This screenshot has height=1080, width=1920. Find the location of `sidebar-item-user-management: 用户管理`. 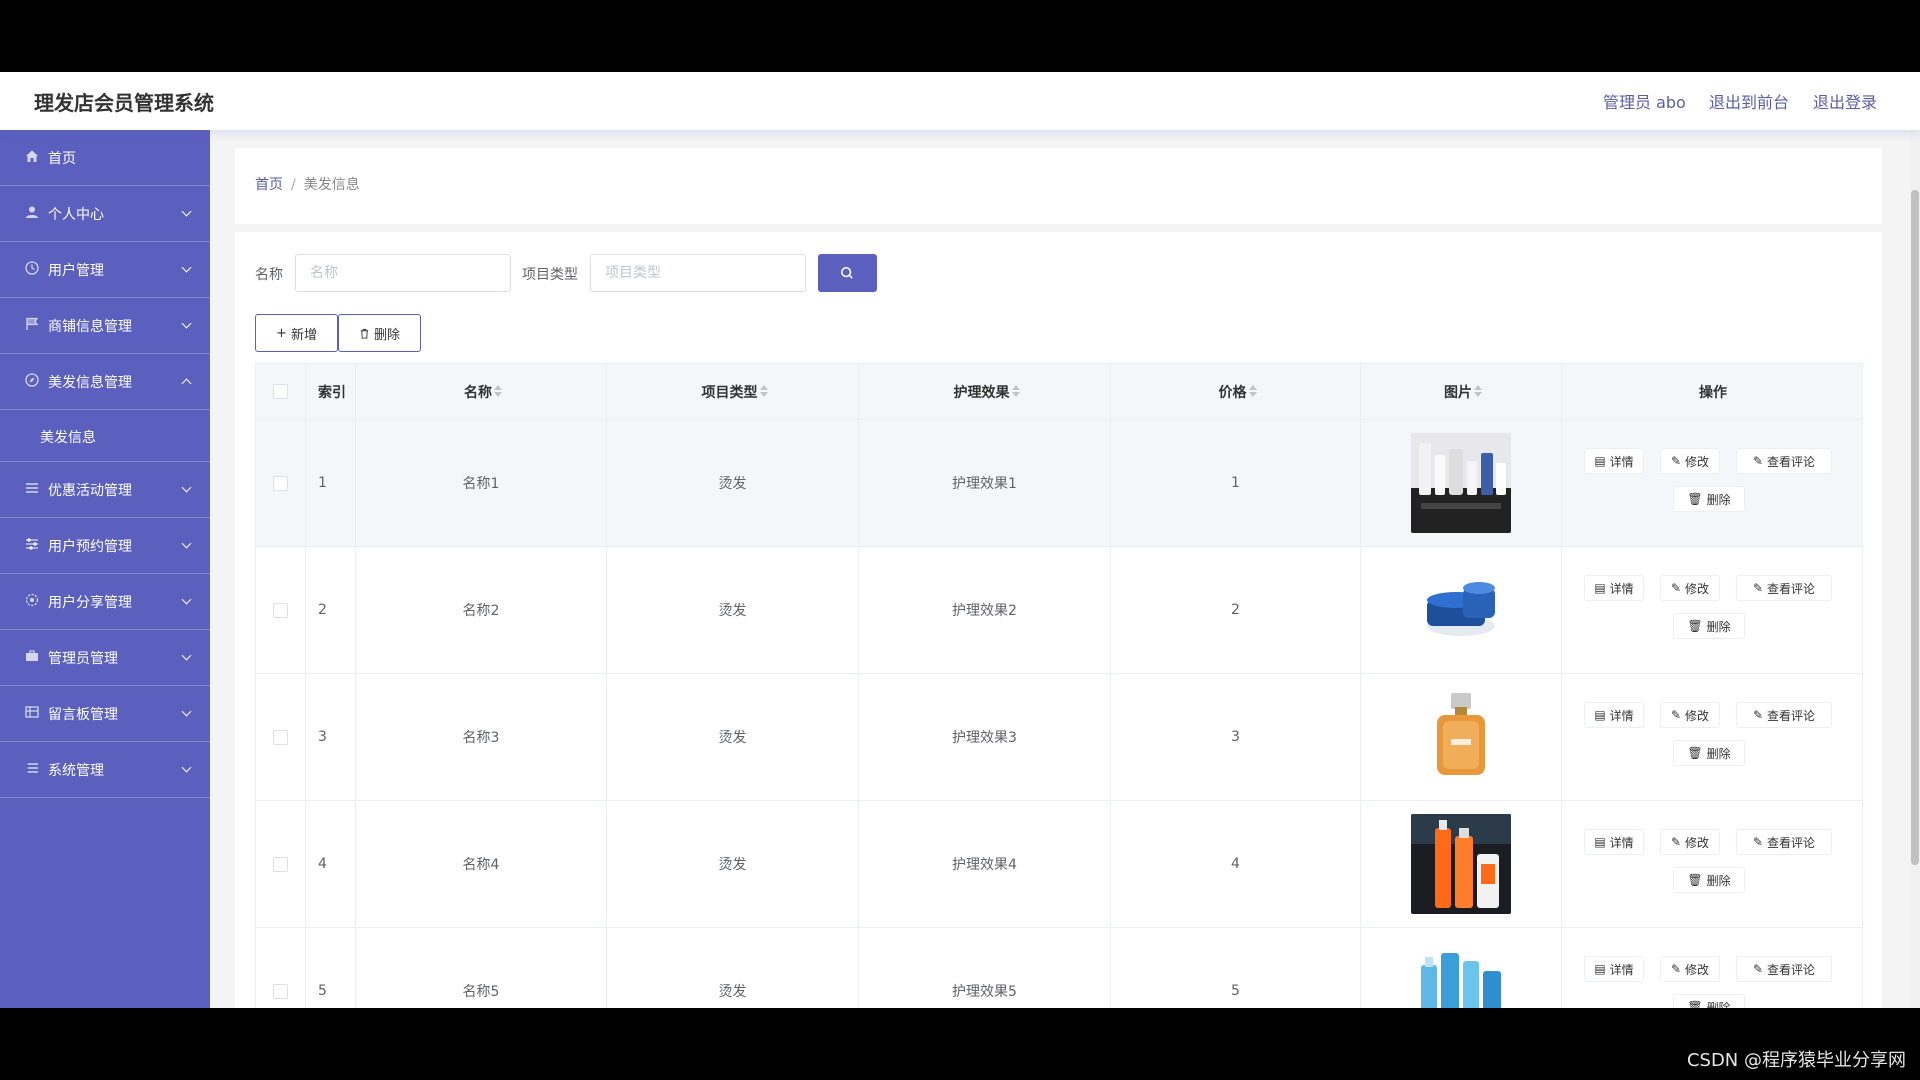

sidebar-item-user-management: 用户管理 is located at coordinates (105, 270).